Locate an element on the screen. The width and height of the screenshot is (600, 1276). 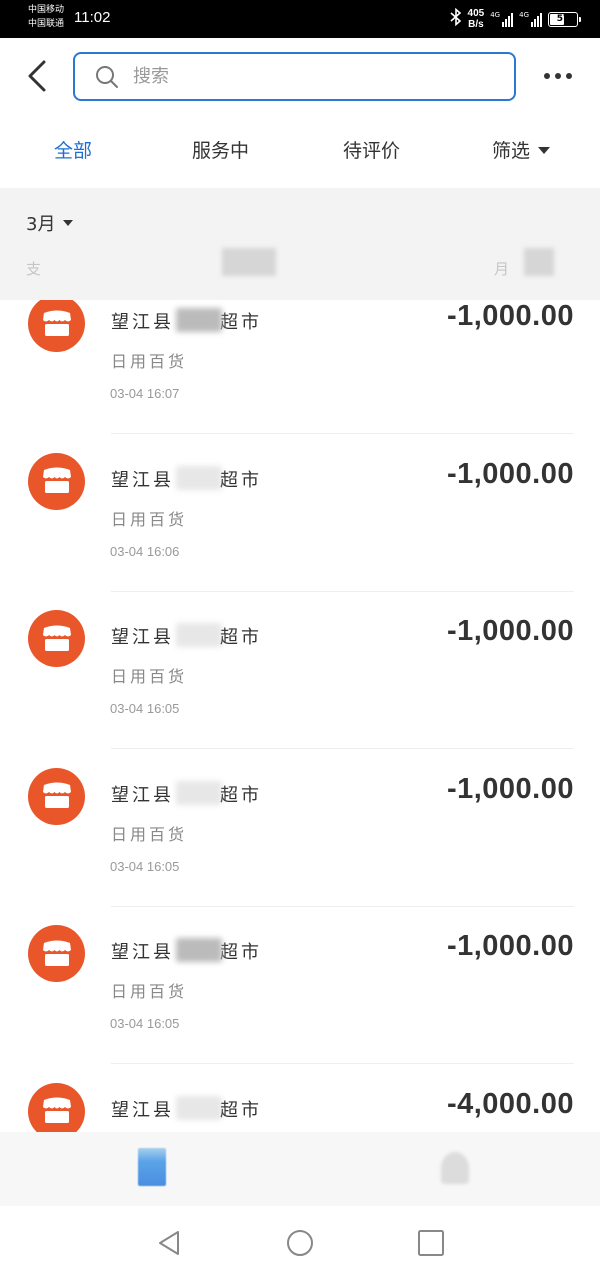
battery-percent: 57 is located at coordinates (563, 19).